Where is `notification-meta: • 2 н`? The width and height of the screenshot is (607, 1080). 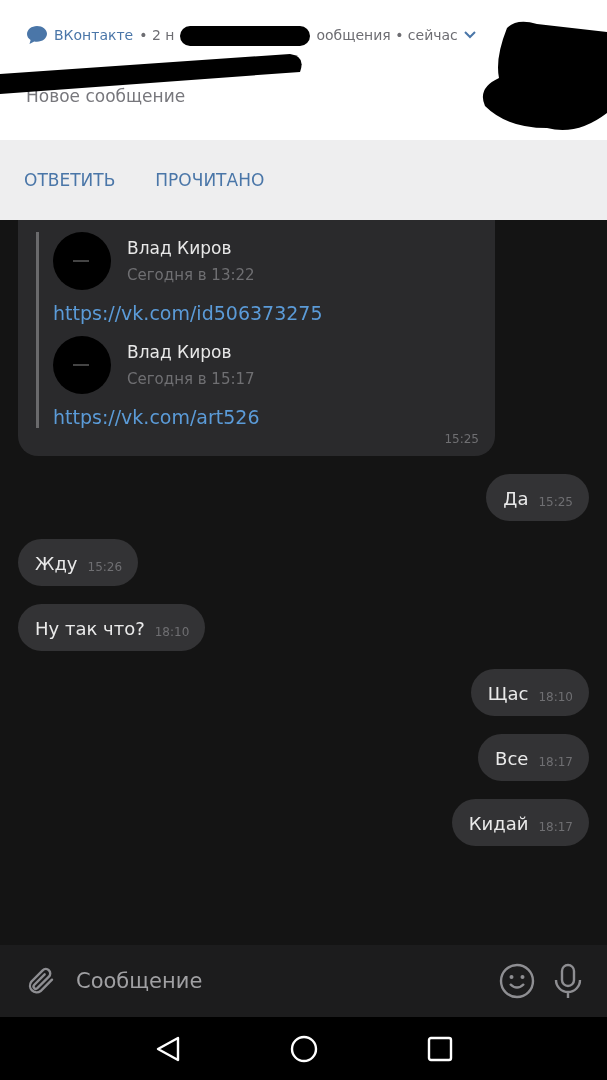 notification-meta: • 2 н is located at coordinates (157, 35).